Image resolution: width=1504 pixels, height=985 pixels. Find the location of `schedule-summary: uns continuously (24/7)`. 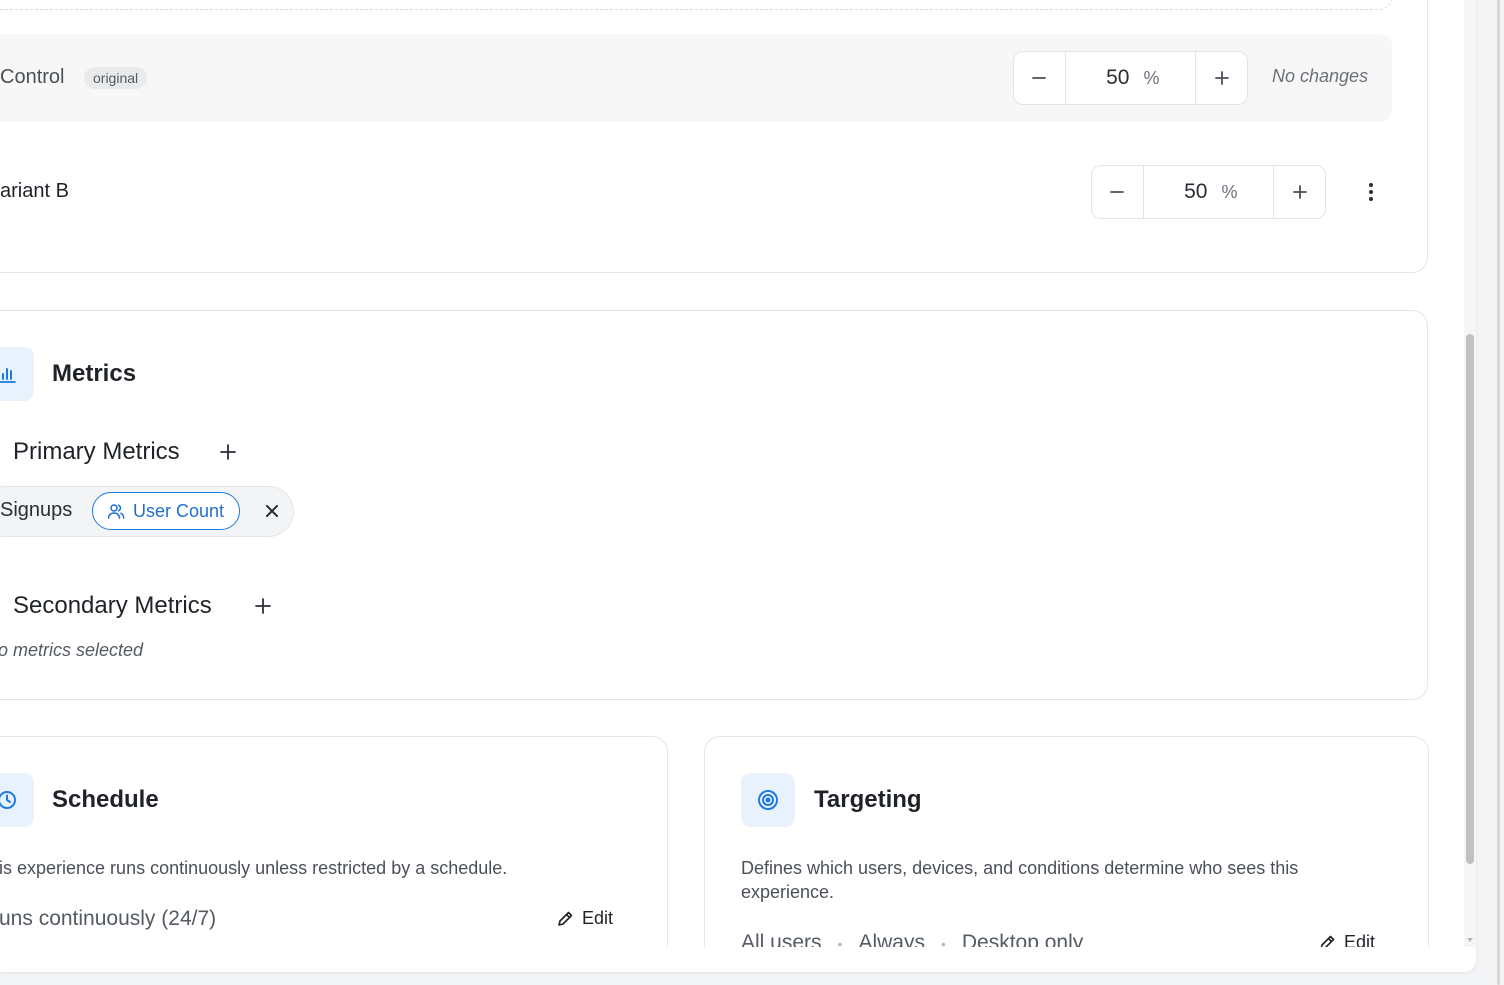

schedule-summary: uns continuously (24/7) is located at coordinates (108, 918).